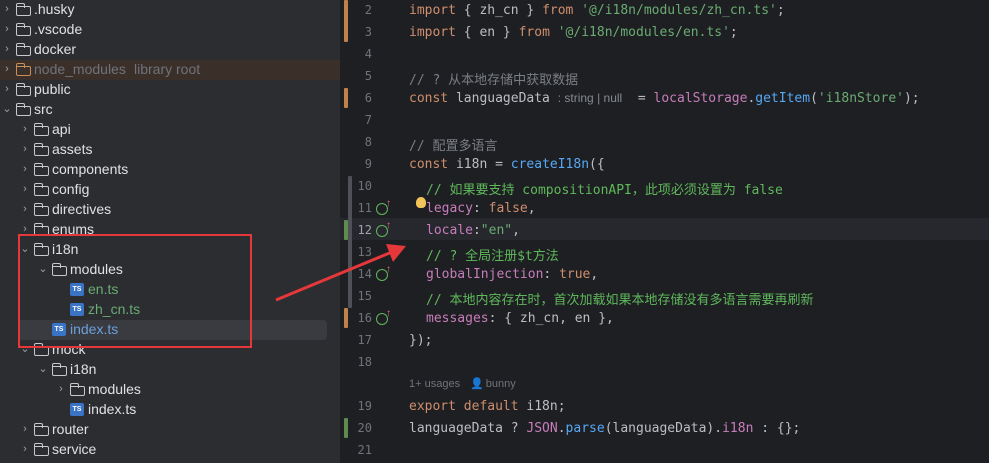  I want to click on code-line-11: legacy: false,, so click(472, 208).